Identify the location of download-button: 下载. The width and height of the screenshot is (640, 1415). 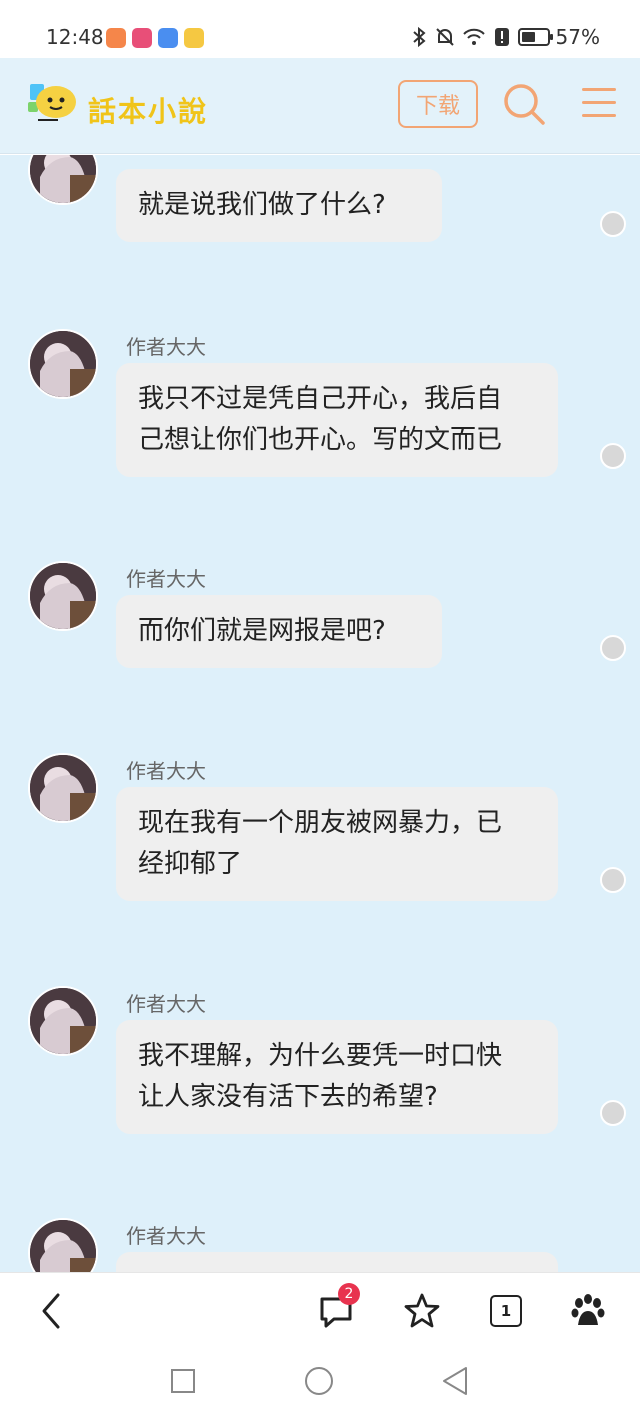
(438, 104).